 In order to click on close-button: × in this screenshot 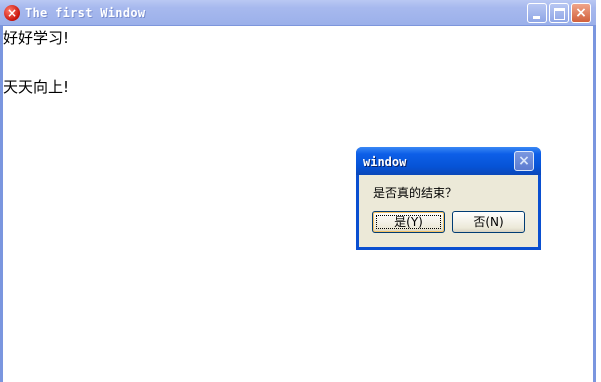, I will do `click(581, 13)`.